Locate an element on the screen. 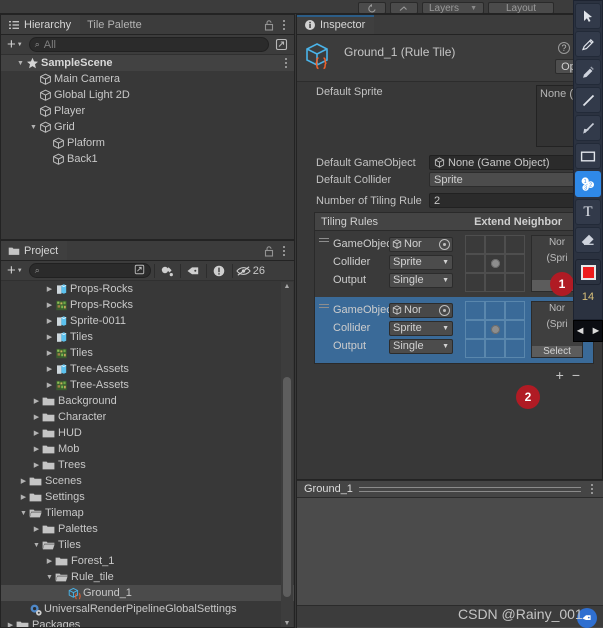  layers-dropdown: Layers ▼ is located at coordinates (453, 7).